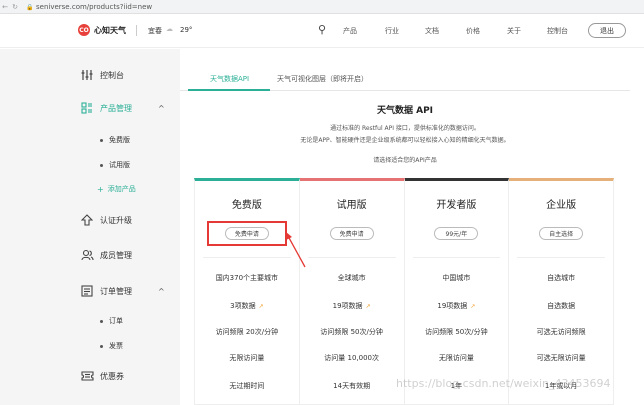 The height and width of the screenshot is (405, 644). What do you see at coordinates (247, 233) in the screenshot?
I see `highlight-box` at bounding box center [247, 233].